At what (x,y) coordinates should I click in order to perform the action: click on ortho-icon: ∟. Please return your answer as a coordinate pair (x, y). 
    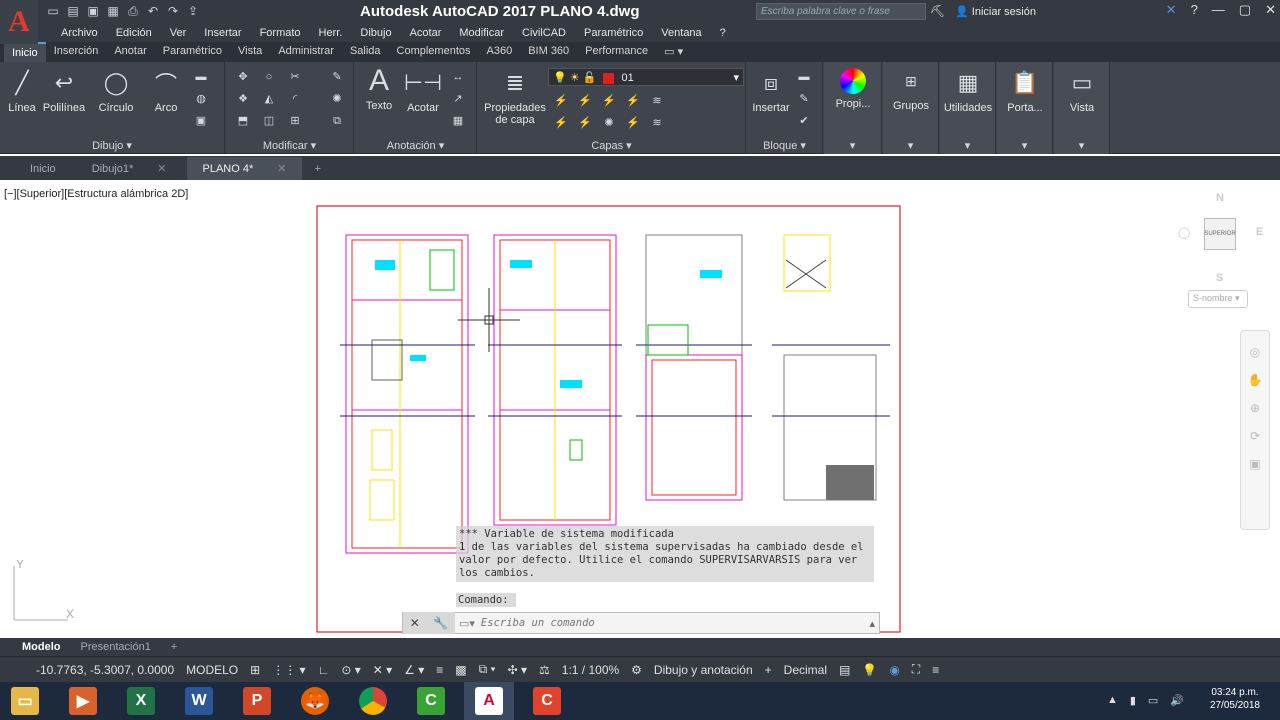
    Looking at the image, I should click on (324, 670).